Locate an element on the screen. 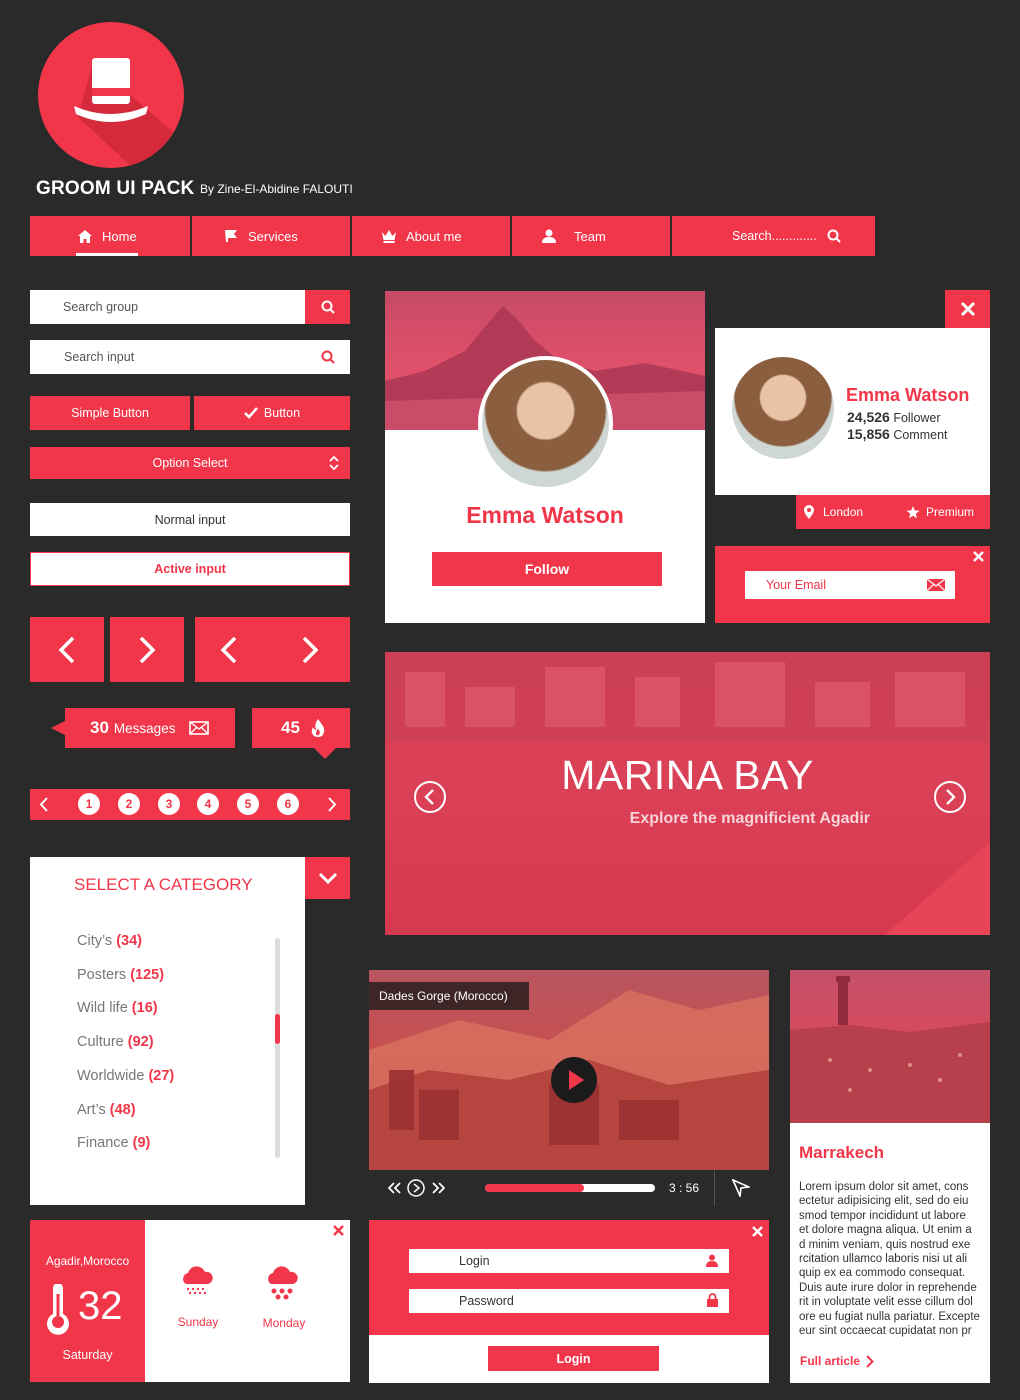 This screenshot has height=1400, width=1020. category-item: Worldwide (27) is located at coordinates (125, 1076).